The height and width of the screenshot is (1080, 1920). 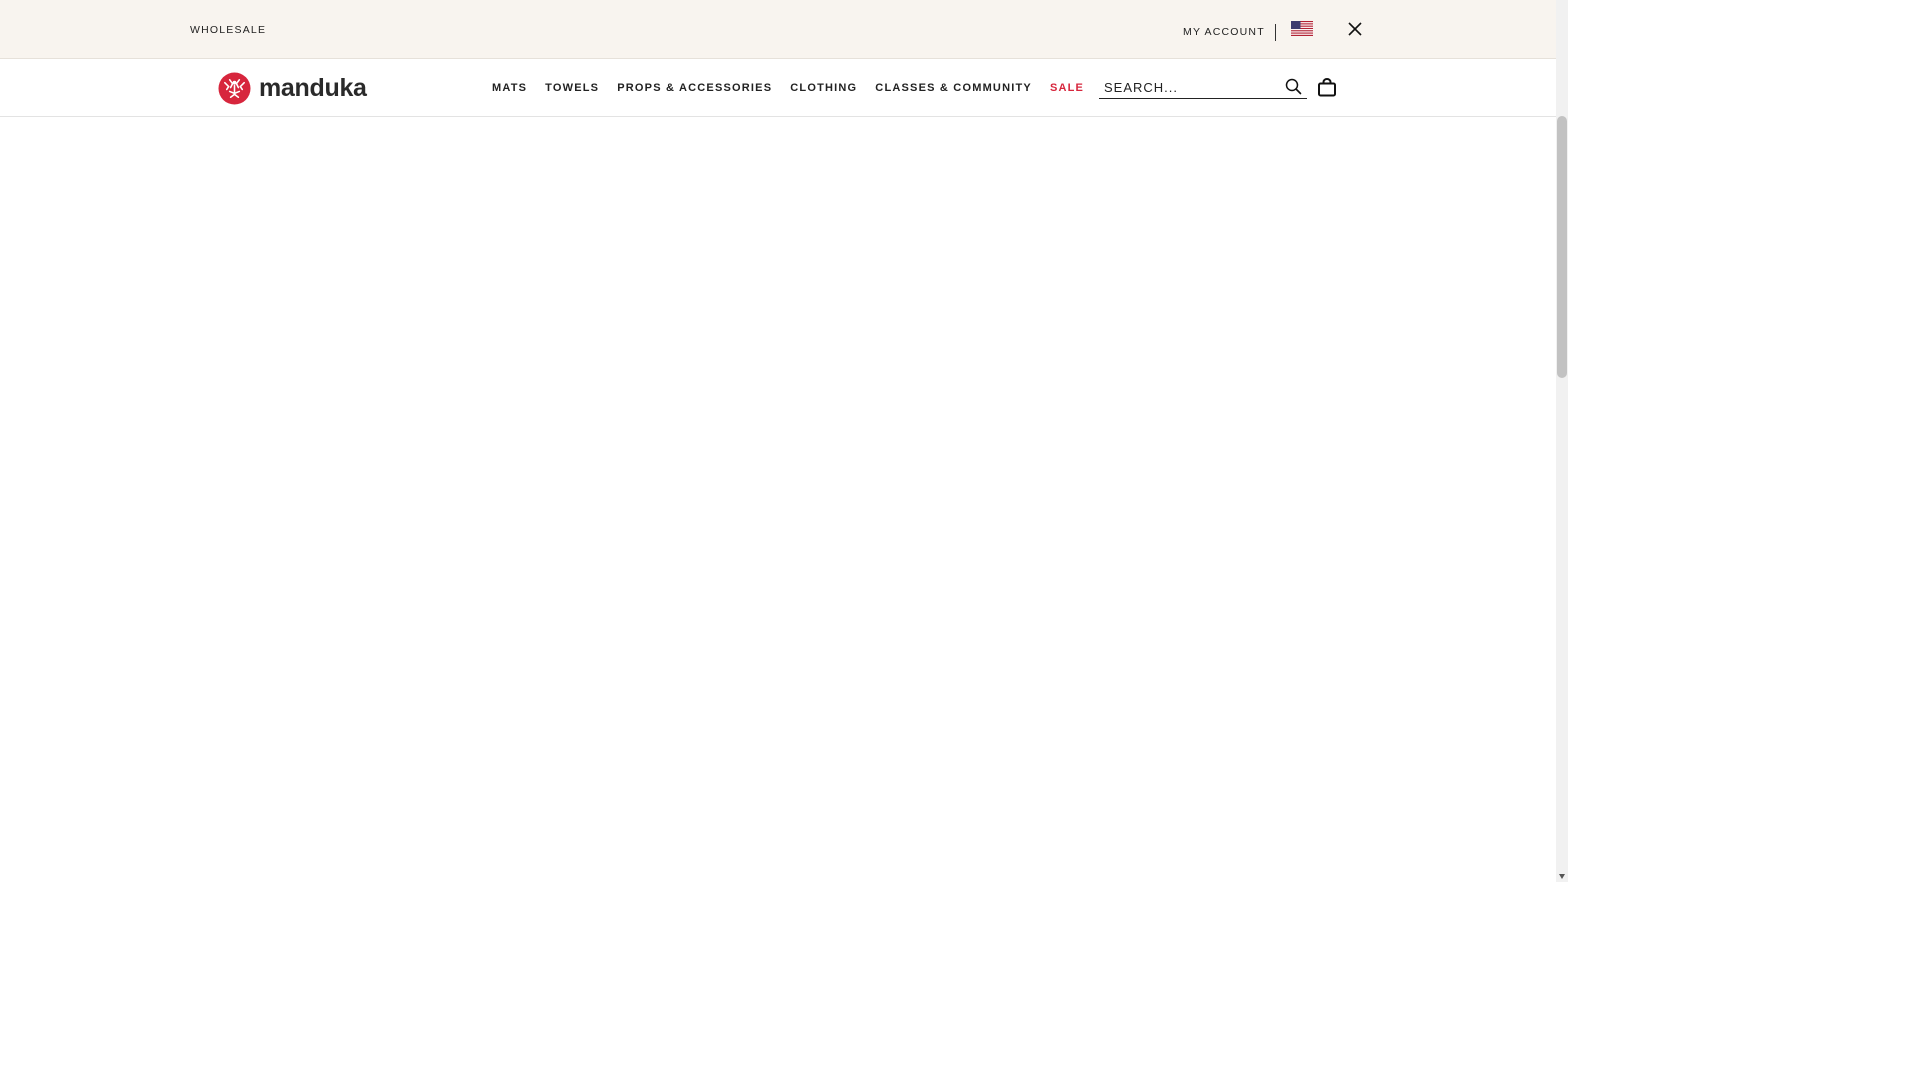 What do you see at coordinates (778, 29) in the screenshot?
I see `utility-bar: WHOLESALE MY ACCOUNT` at bounding box center [778, 29].